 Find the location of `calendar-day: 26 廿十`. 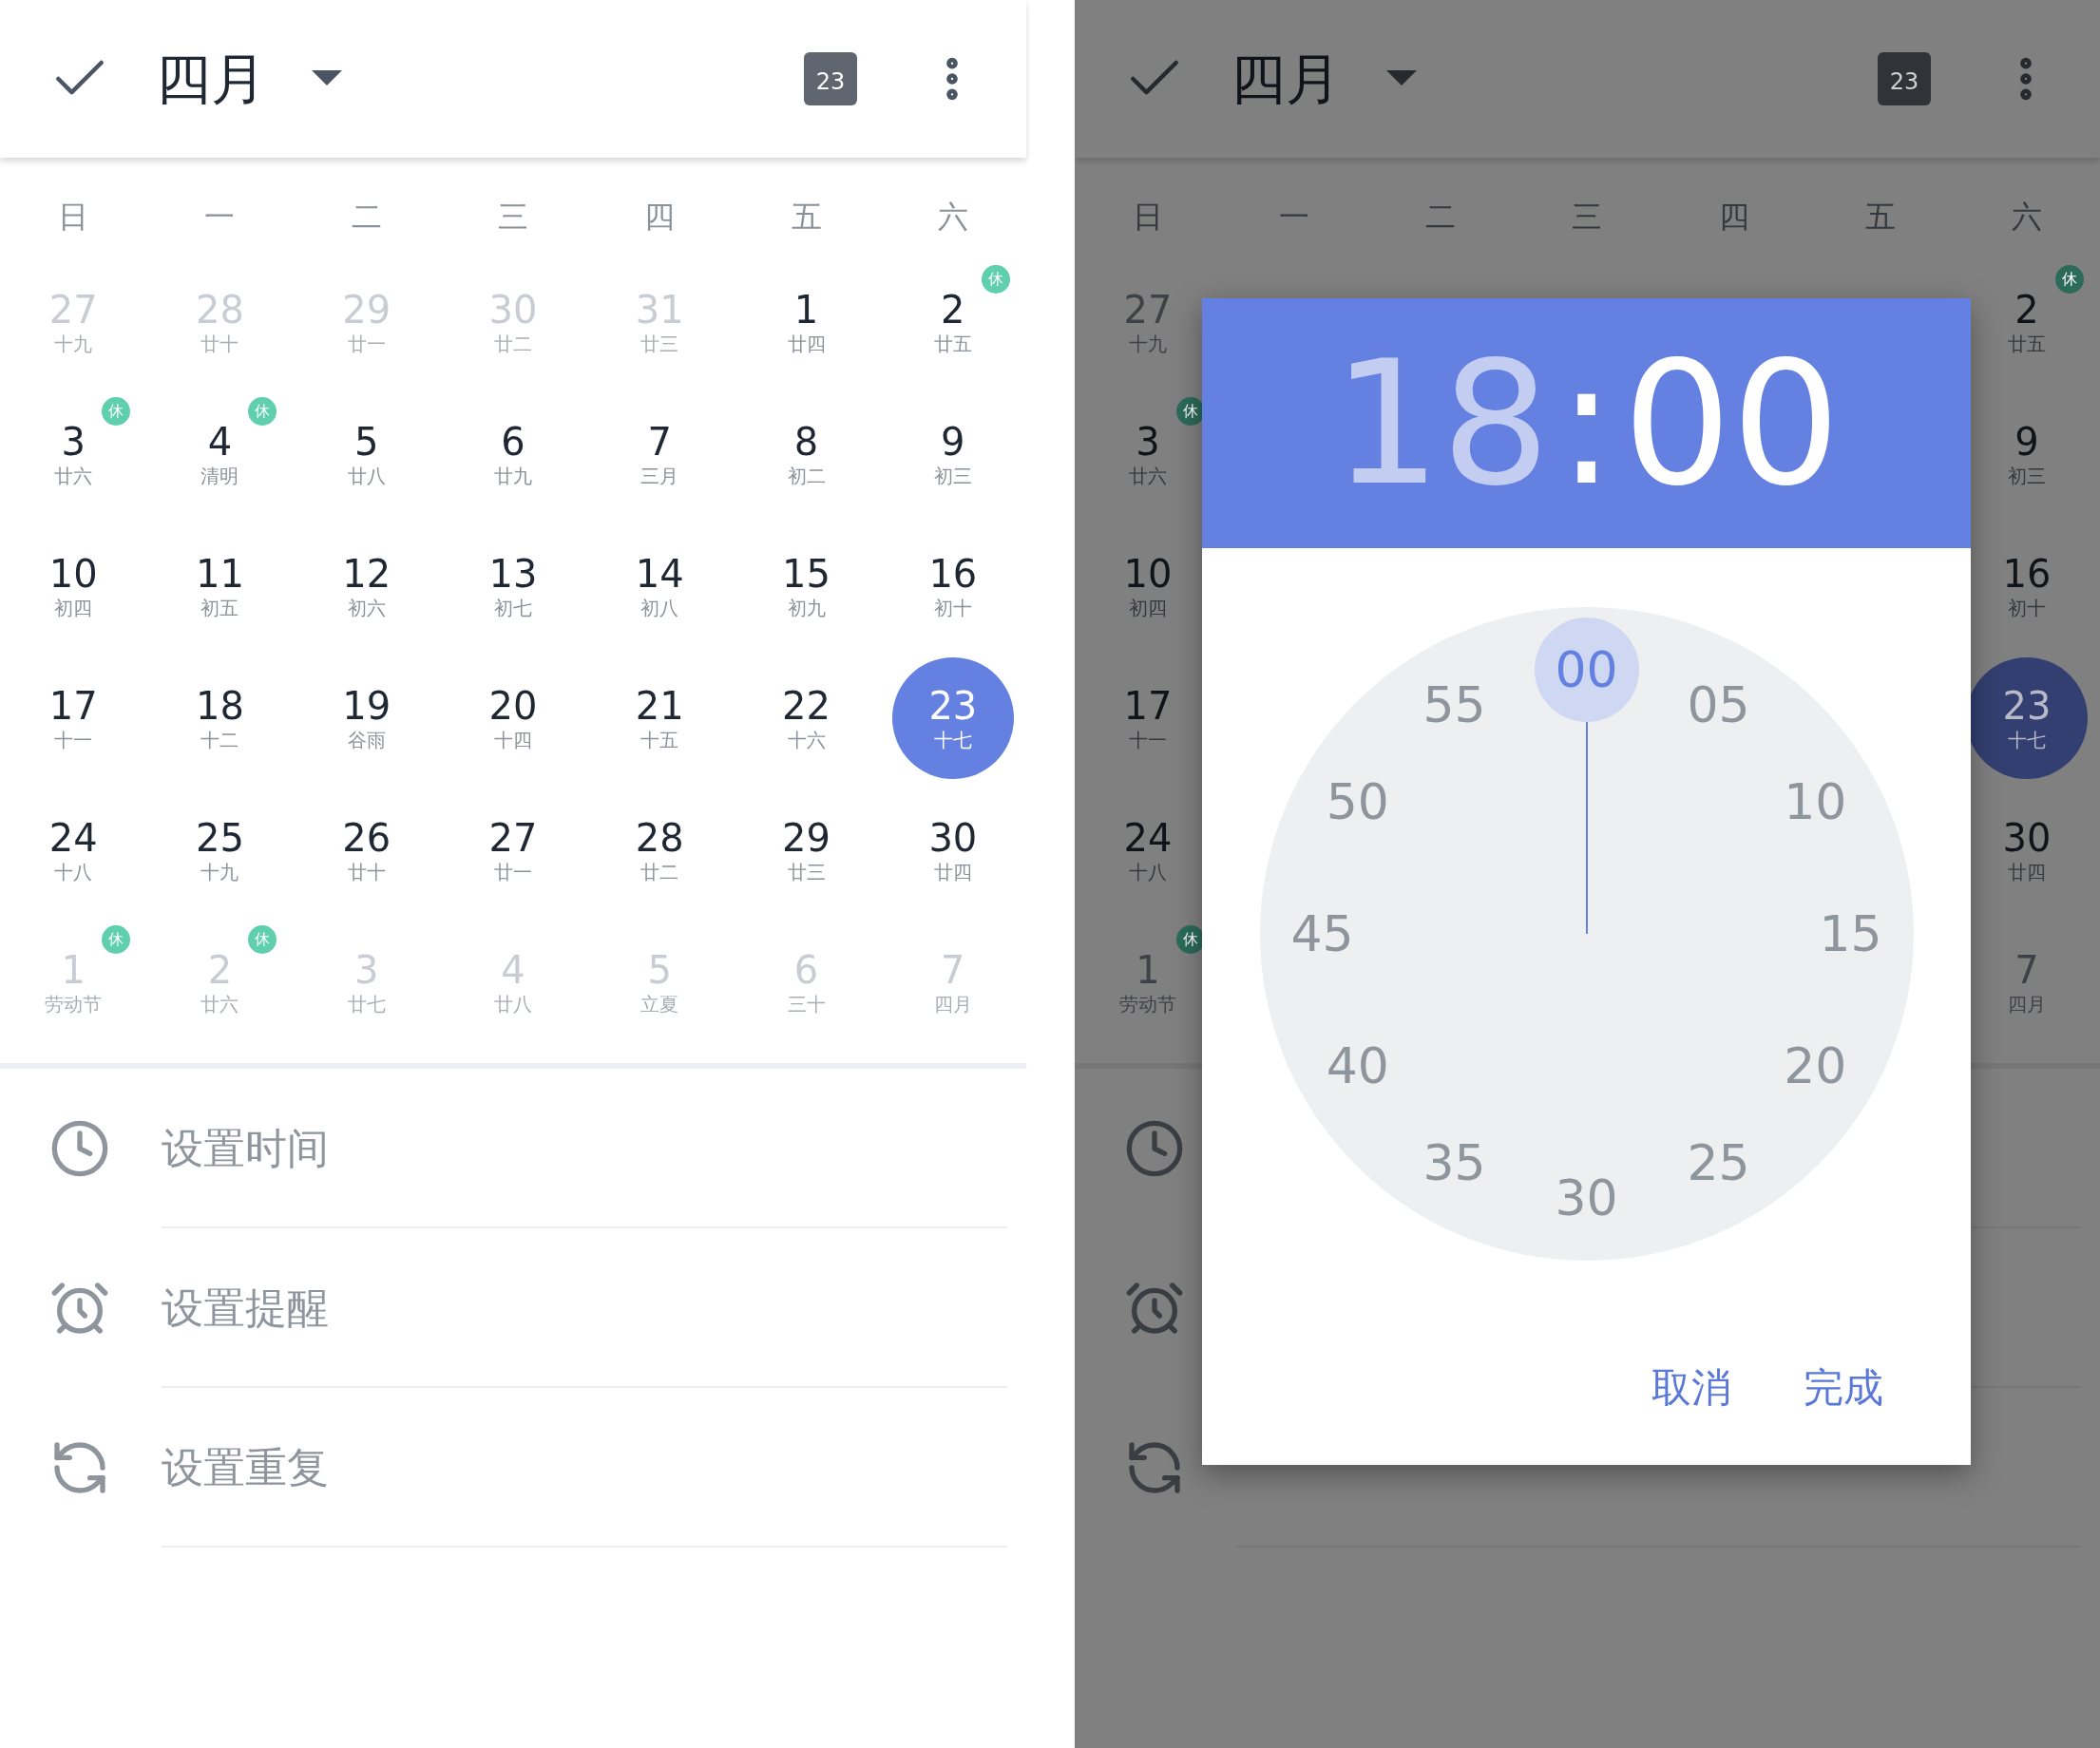

calendar-day: 26 廿十 is located at coordinates (366, 849).